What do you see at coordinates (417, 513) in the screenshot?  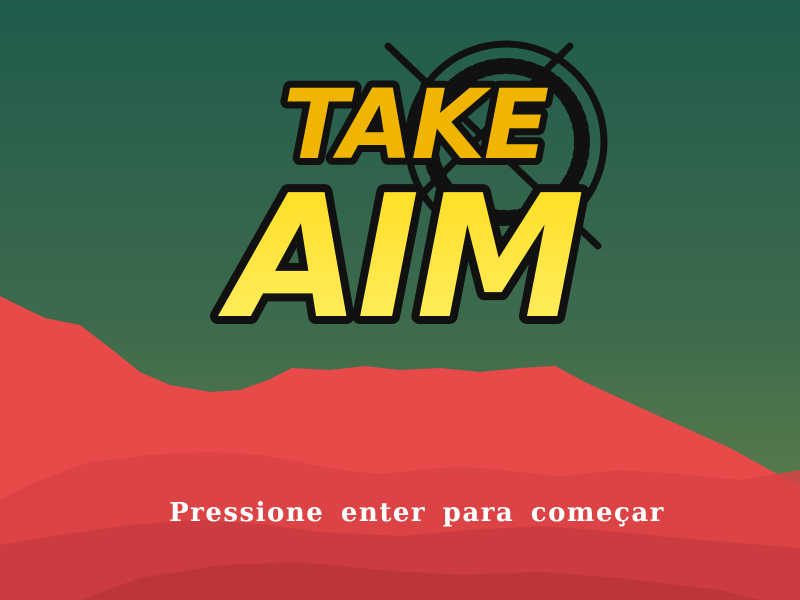 I see `press-enter-prompt: Pressione enter para começar` at bounding box center [417, 513].